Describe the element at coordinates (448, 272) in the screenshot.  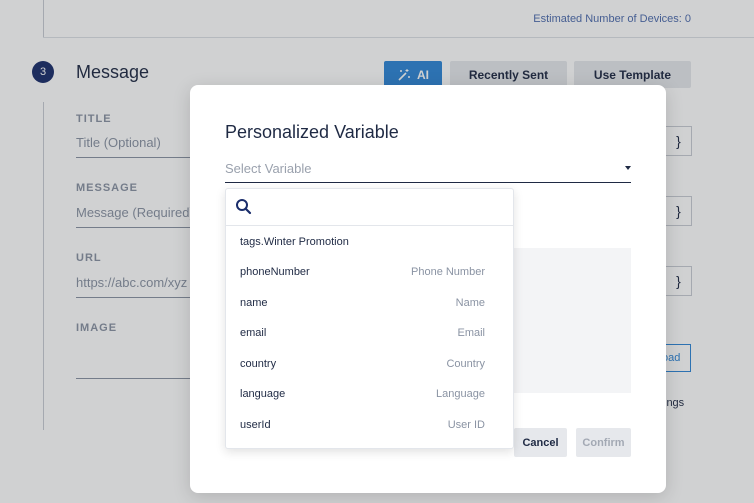
I see `option-label: Phone Number` at that location.